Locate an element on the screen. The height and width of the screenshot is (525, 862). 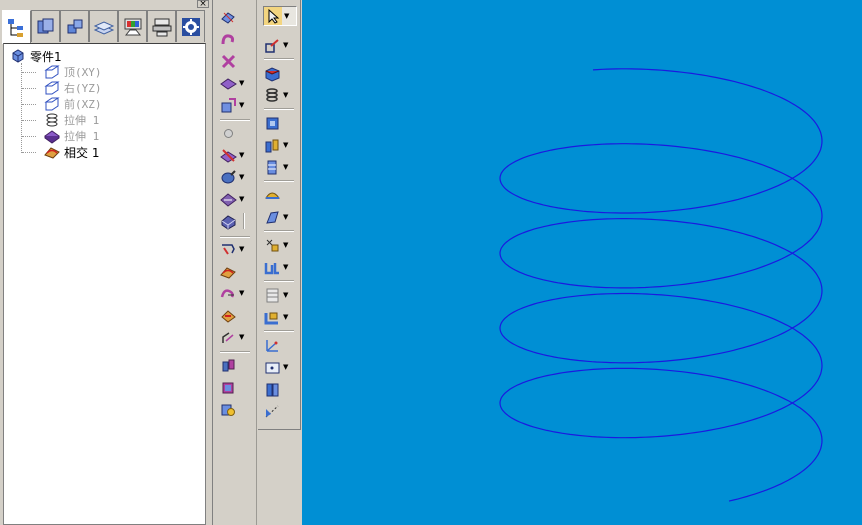
curve-icon is located at coordinates (228, 39).